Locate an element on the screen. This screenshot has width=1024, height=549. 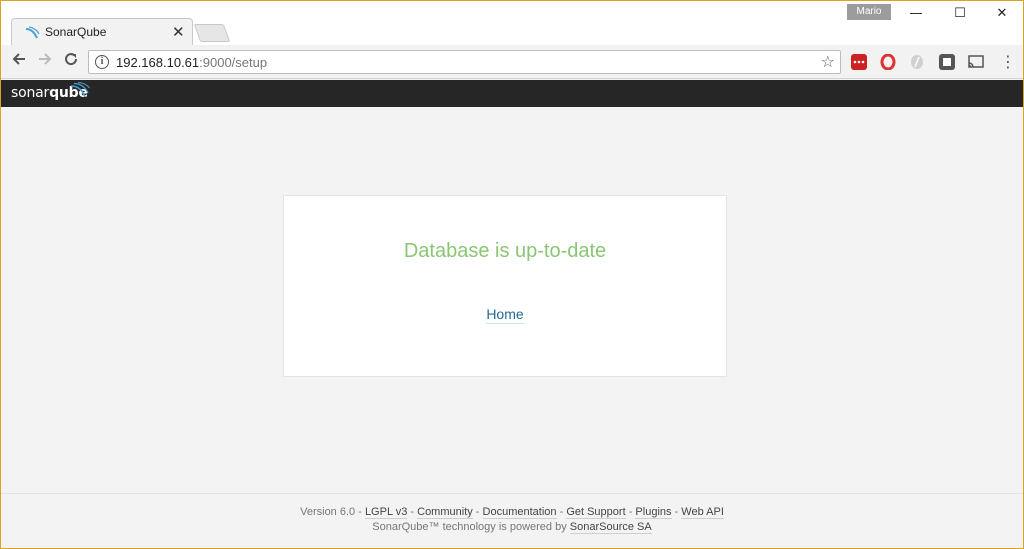
opera-icon is located at coordinates (888, 62).